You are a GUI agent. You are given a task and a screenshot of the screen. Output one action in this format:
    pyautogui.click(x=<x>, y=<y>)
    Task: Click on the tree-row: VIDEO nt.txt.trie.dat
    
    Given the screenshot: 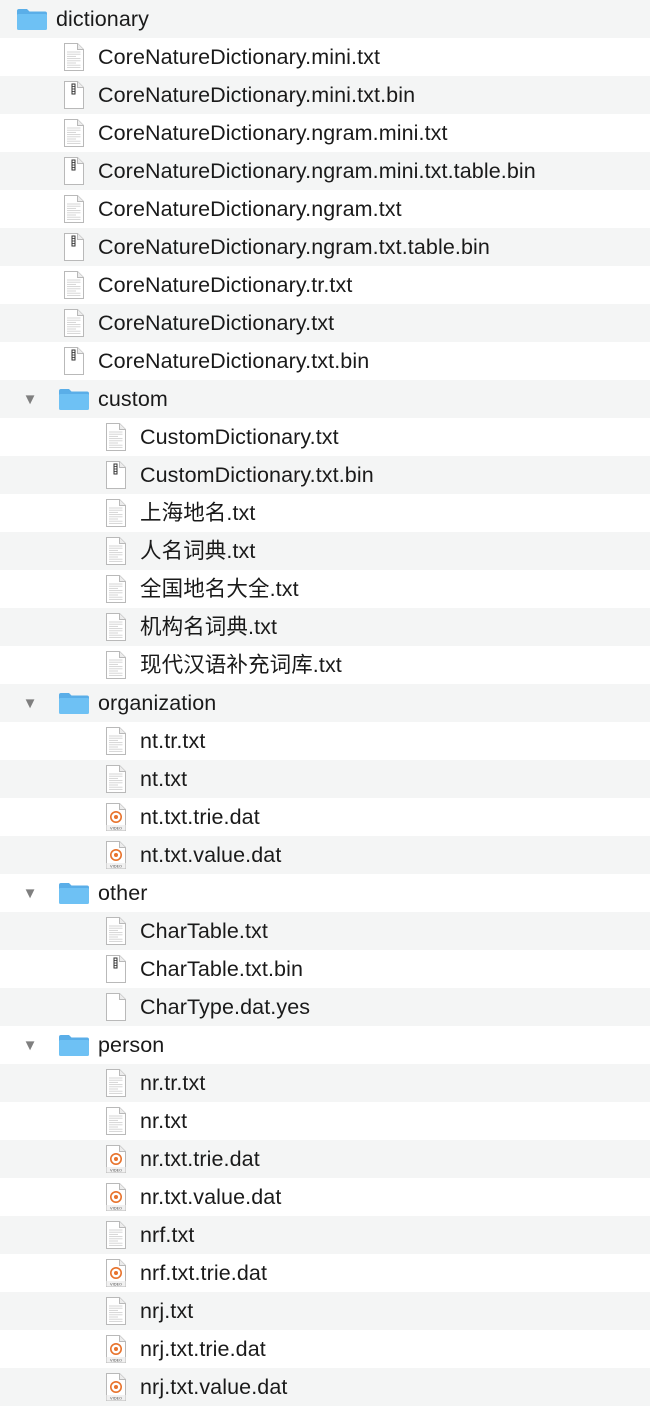 What is the action you would take?
    pyautogui.click(x=325, y=817)
    